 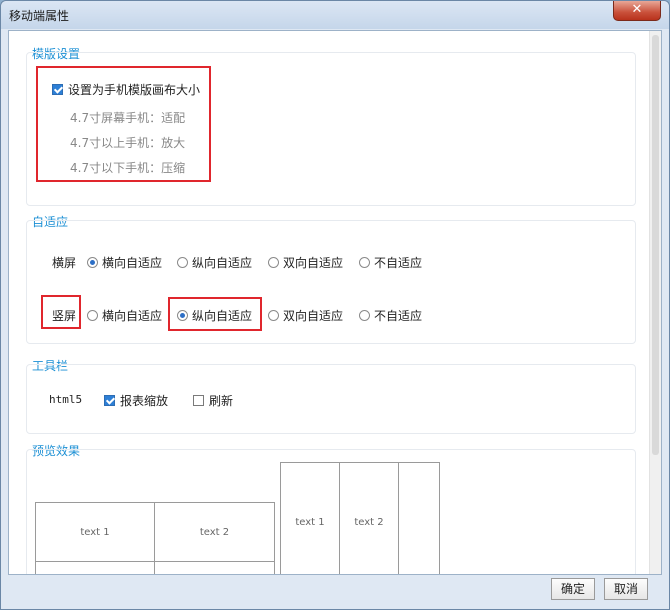 What do you see at coordinates (124, 262) in the screenshot?
I see `landscape-radio-horizontal: 横向自适应` at bounding box center [124, 262].